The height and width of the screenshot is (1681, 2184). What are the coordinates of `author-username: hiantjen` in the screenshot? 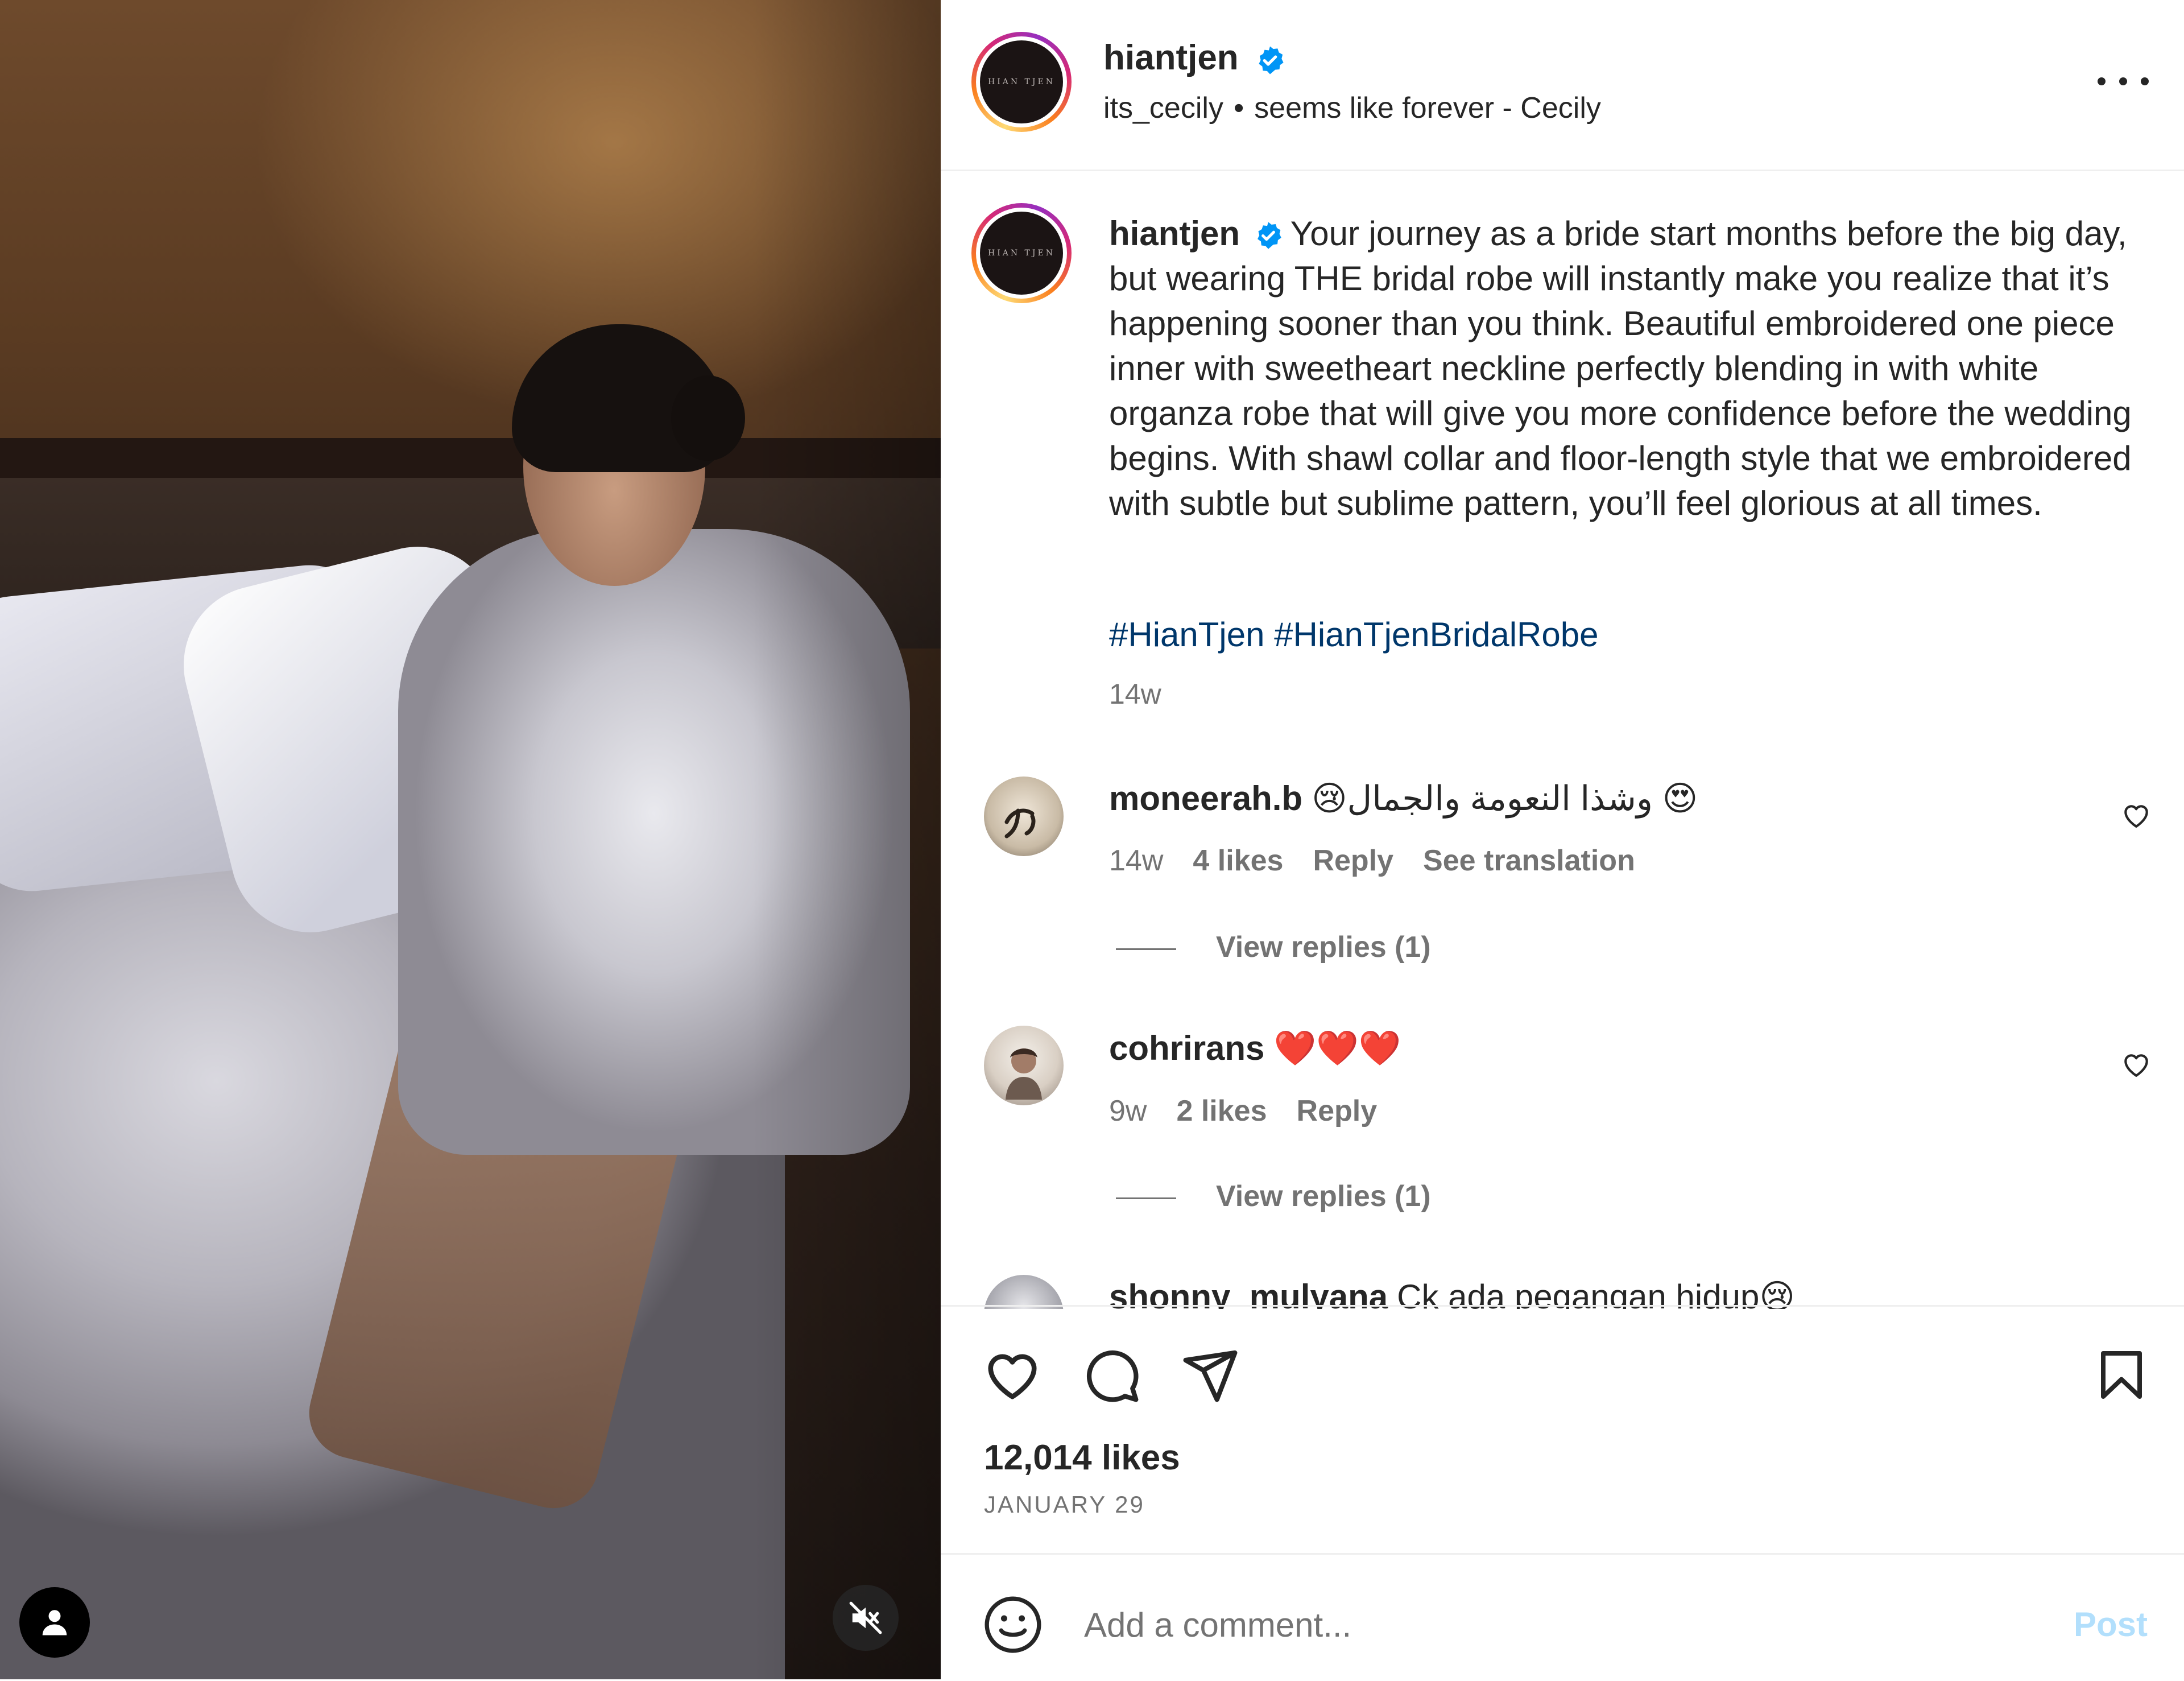 It's located at (1171, 58).